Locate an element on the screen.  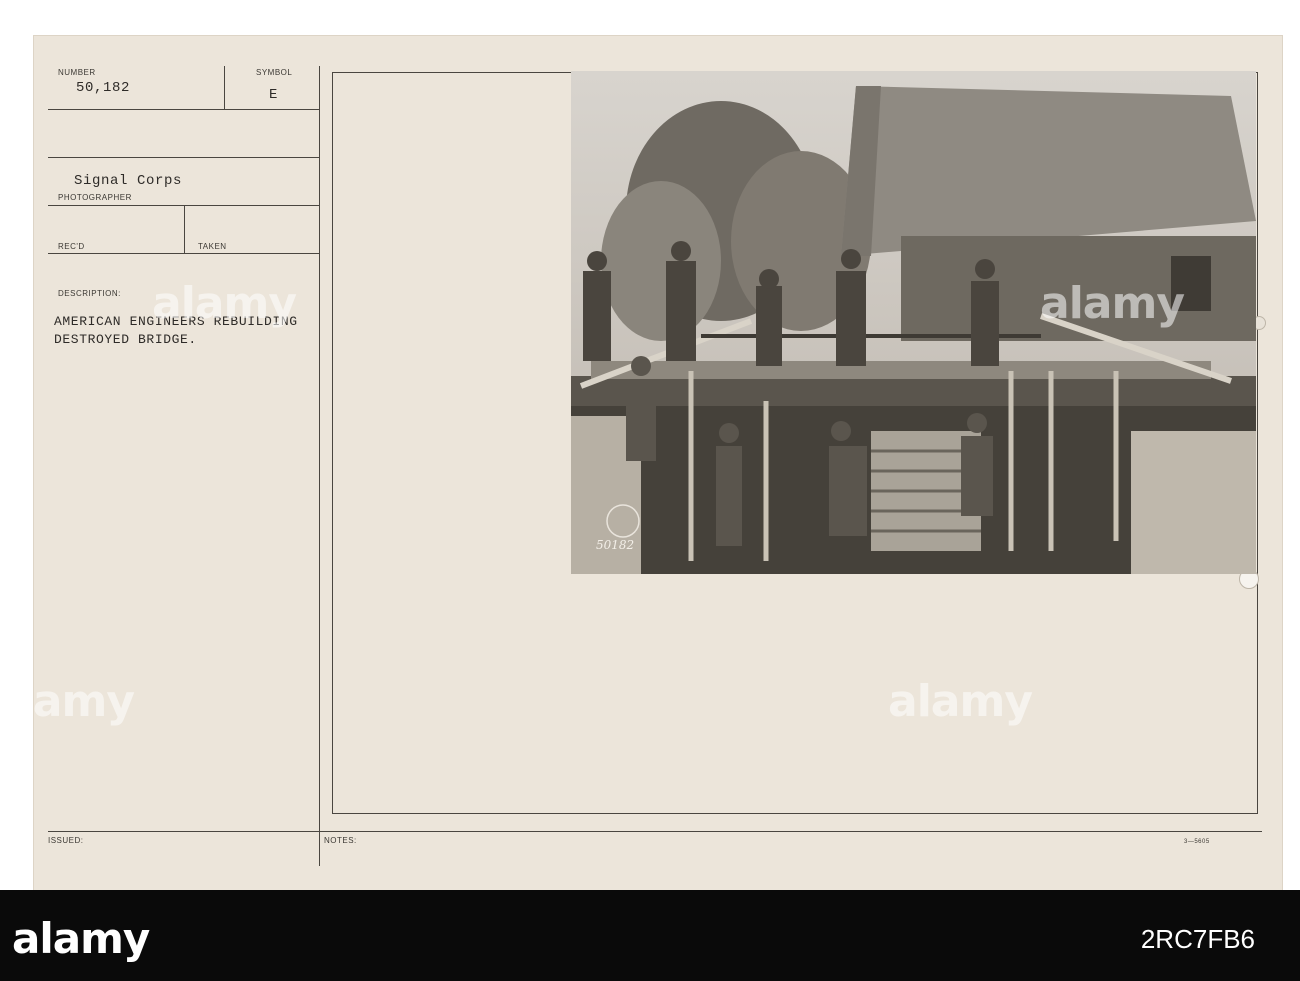
footer-image-code: 2RC7FB6 is located at coordinates (1197, 939).